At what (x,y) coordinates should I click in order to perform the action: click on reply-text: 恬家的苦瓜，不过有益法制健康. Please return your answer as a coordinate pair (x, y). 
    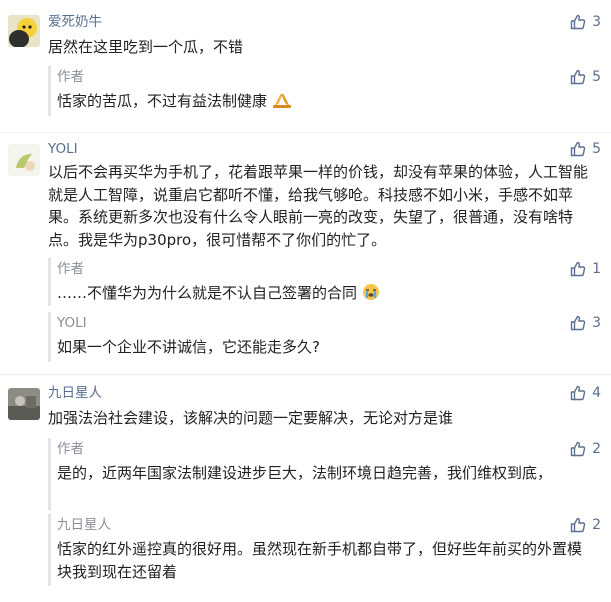
    Looking at the image, I should click on (162, 101).